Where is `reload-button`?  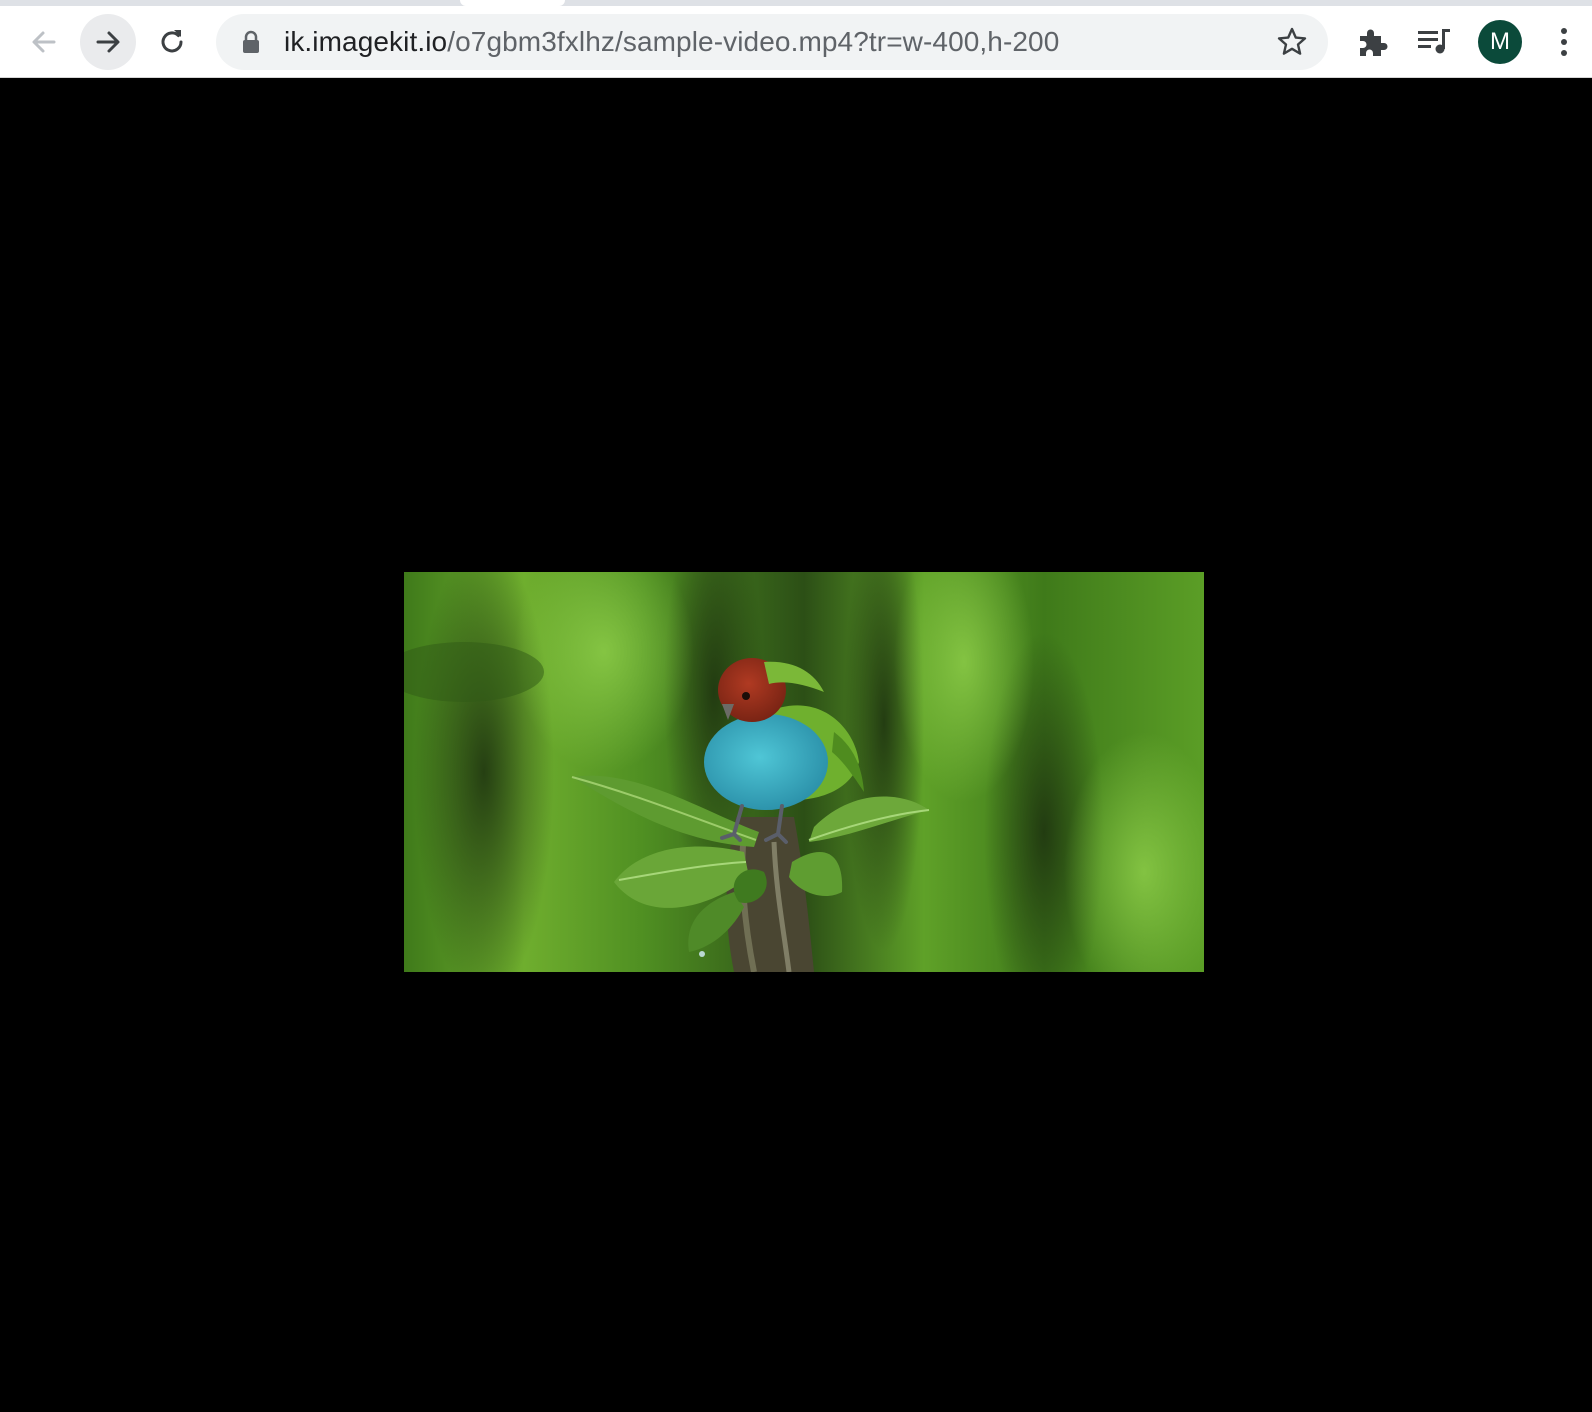 reload-button is located at coordinates (172, 42).